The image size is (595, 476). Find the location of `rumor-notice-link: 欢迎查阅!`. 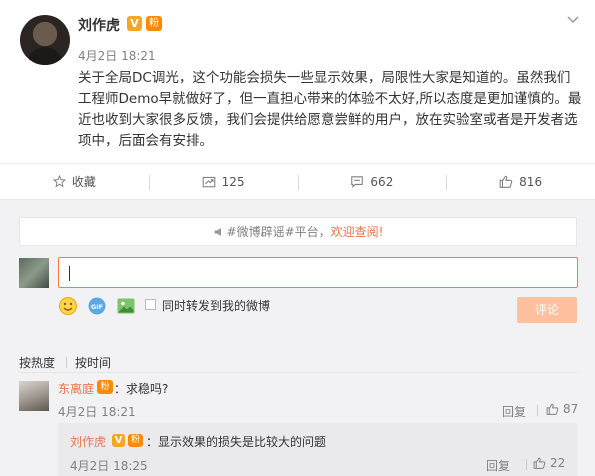

rumor-notice-link: 欢迎查阅! is located at coordinates (357, 232).